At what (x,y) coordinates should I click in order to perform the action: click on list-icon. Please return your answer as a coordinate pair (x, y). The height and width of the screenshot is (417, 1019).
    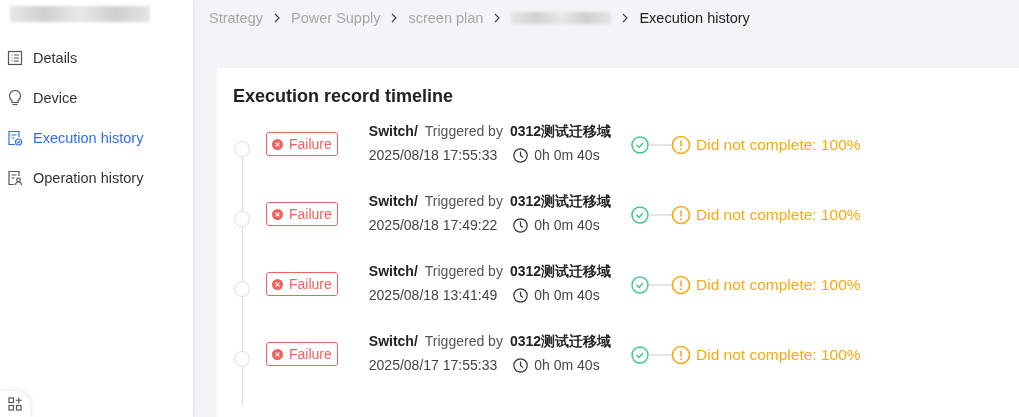
    Looking at the image, I should click on (15, 58).